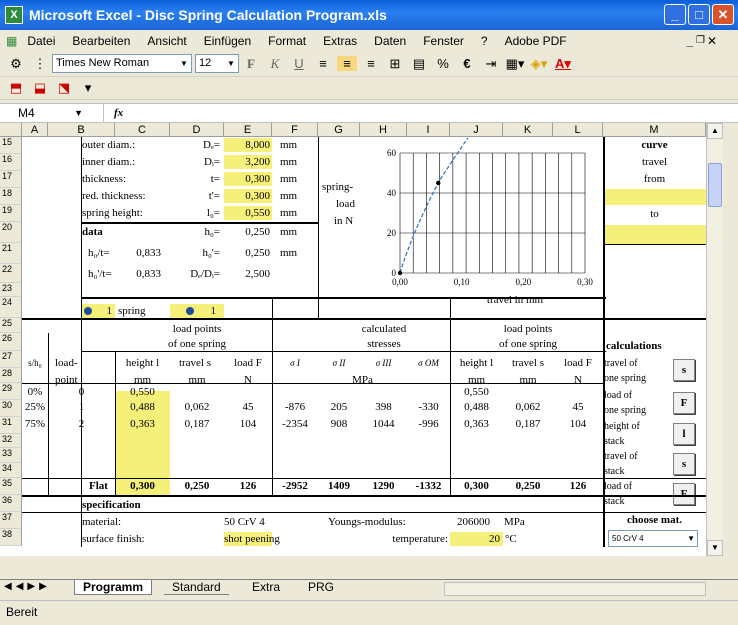 The height and width of the screenshot is (625, 738). Describe the element at coordinates (684, 494) in the screenshot. I see `calc-load-stack-button: F` at that location.